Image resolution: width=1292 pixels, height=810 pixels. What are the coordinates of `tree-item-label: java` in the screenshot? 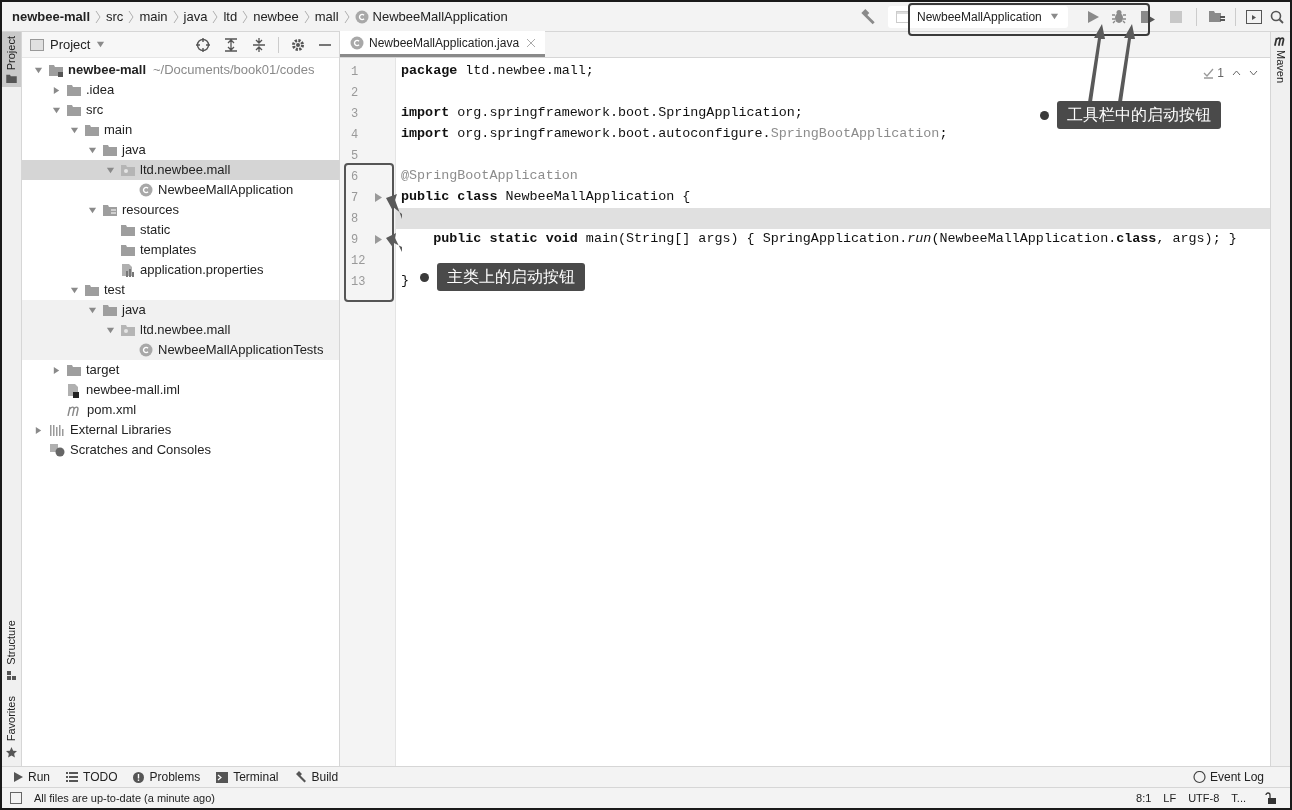 It's located at (134, 150).